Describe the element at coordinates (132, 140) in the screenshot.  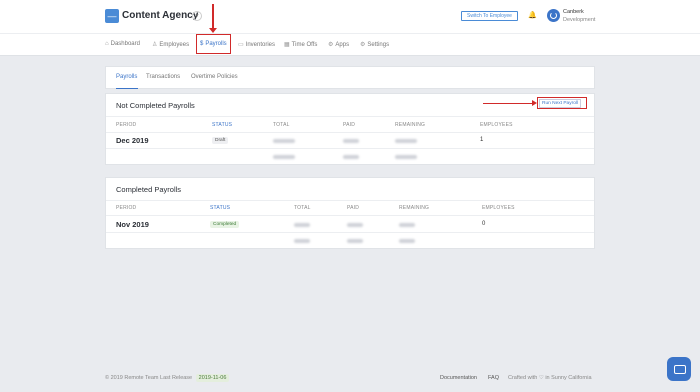
I see `payroll-period: Dec 2019` at that location.